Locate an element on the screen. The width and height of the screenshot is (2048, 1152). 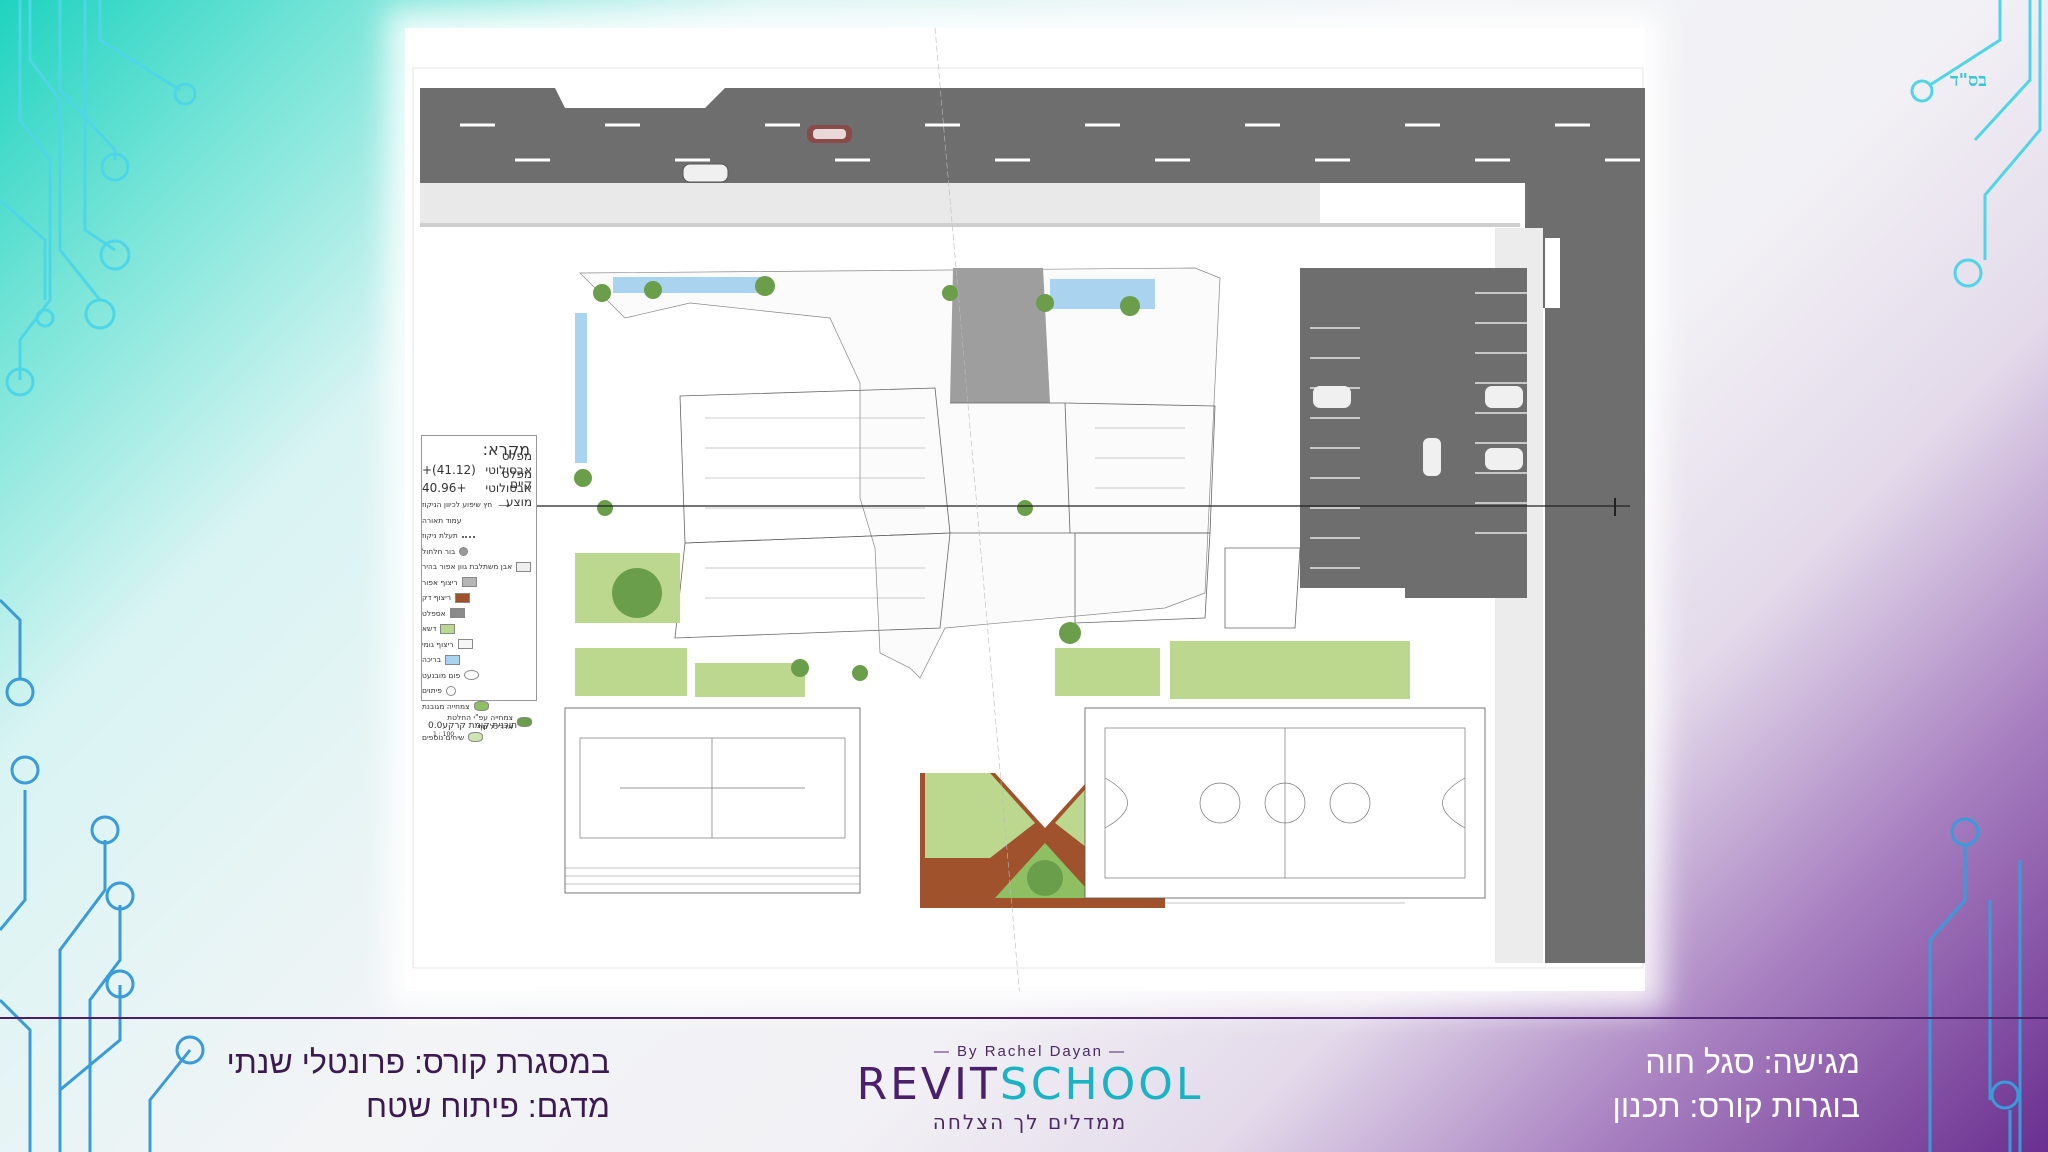
graduates-line: בוגרות קורס: תכנון is located at coordinates (1736, 1106).